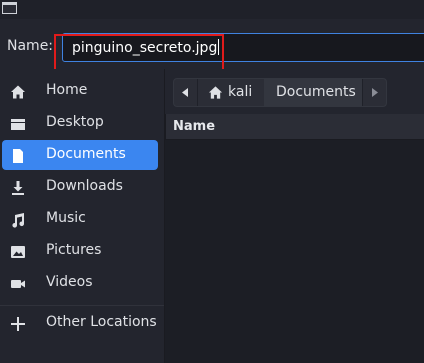 The height and width of the screenshot is (363, 424). I want to click on sidebar-item-downloads: Downloads, so click(80, 187).